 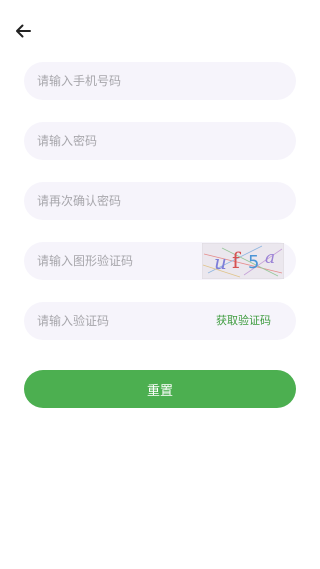 What do you see at coordinates (253, 262) in the screenshot?
I see `captcha-char-3: 5` at bounding box center [253, 262].